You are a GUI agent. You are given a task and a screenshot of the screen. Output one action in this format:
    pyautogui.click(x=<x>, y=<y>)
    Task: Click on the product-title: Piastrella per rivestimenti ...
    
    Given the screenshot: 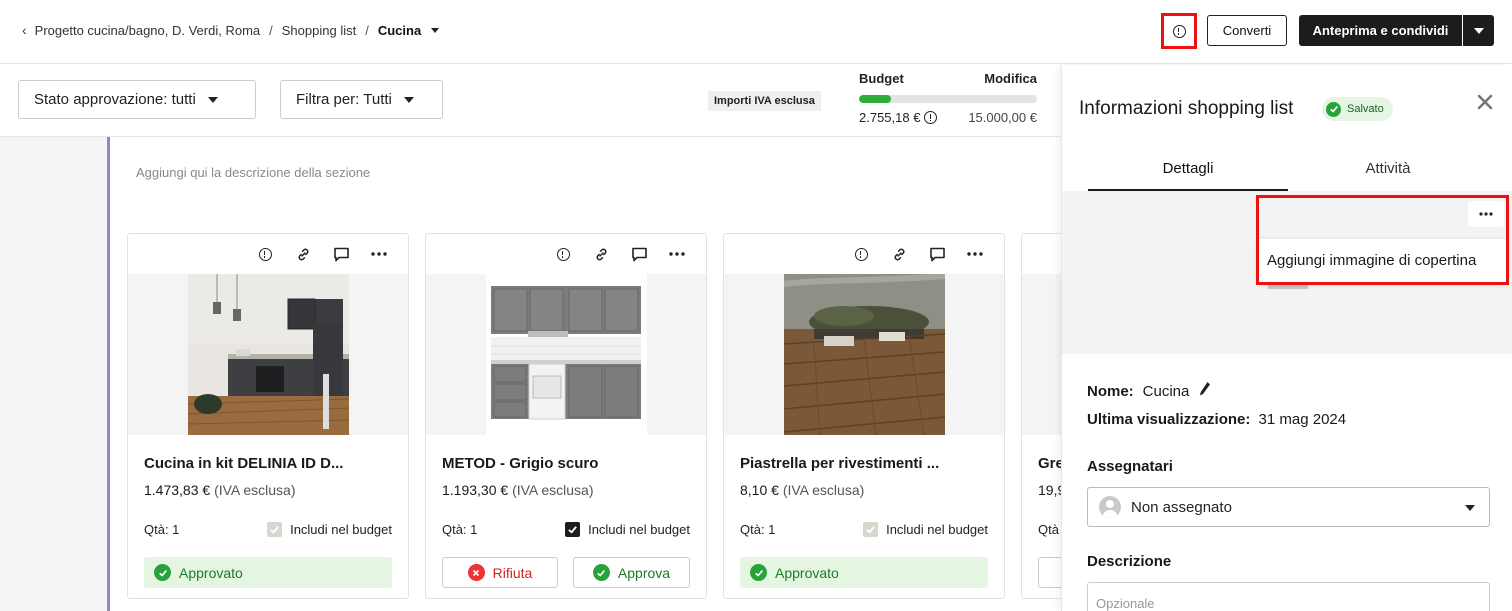 What is the action you would take?
    pyautogui.click(x=839, y=463)
    